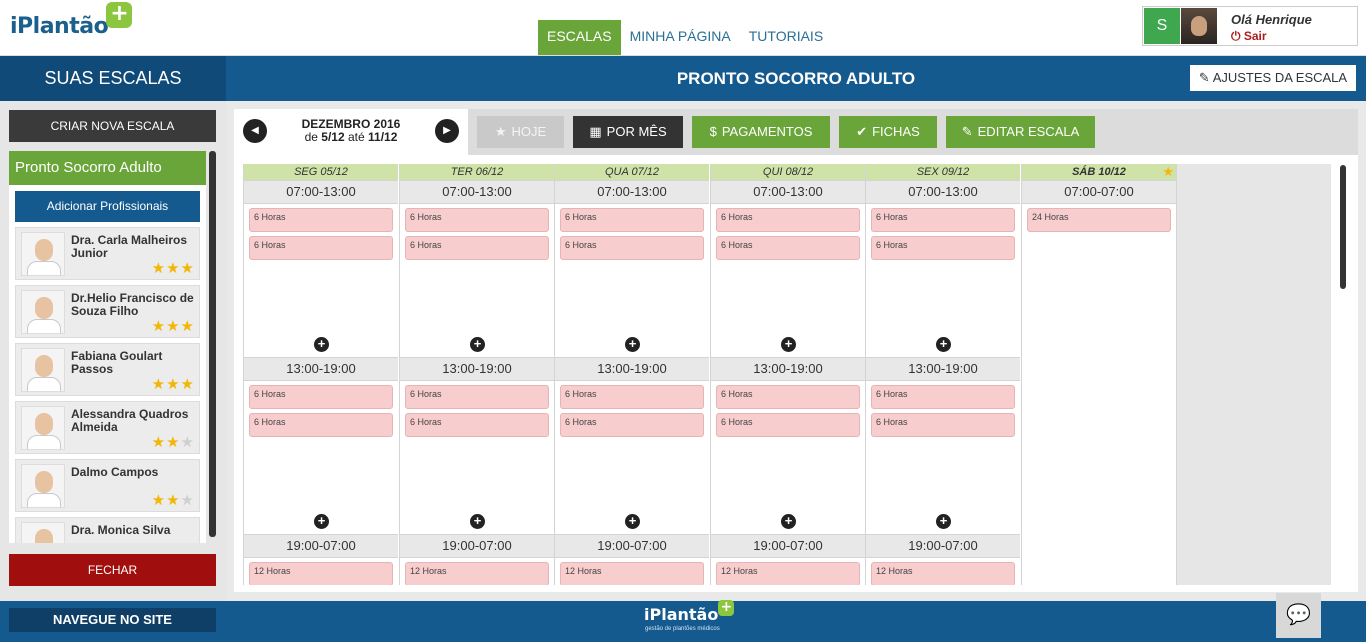  I want to click on calendar-scrollbar, so click(1343, 227).